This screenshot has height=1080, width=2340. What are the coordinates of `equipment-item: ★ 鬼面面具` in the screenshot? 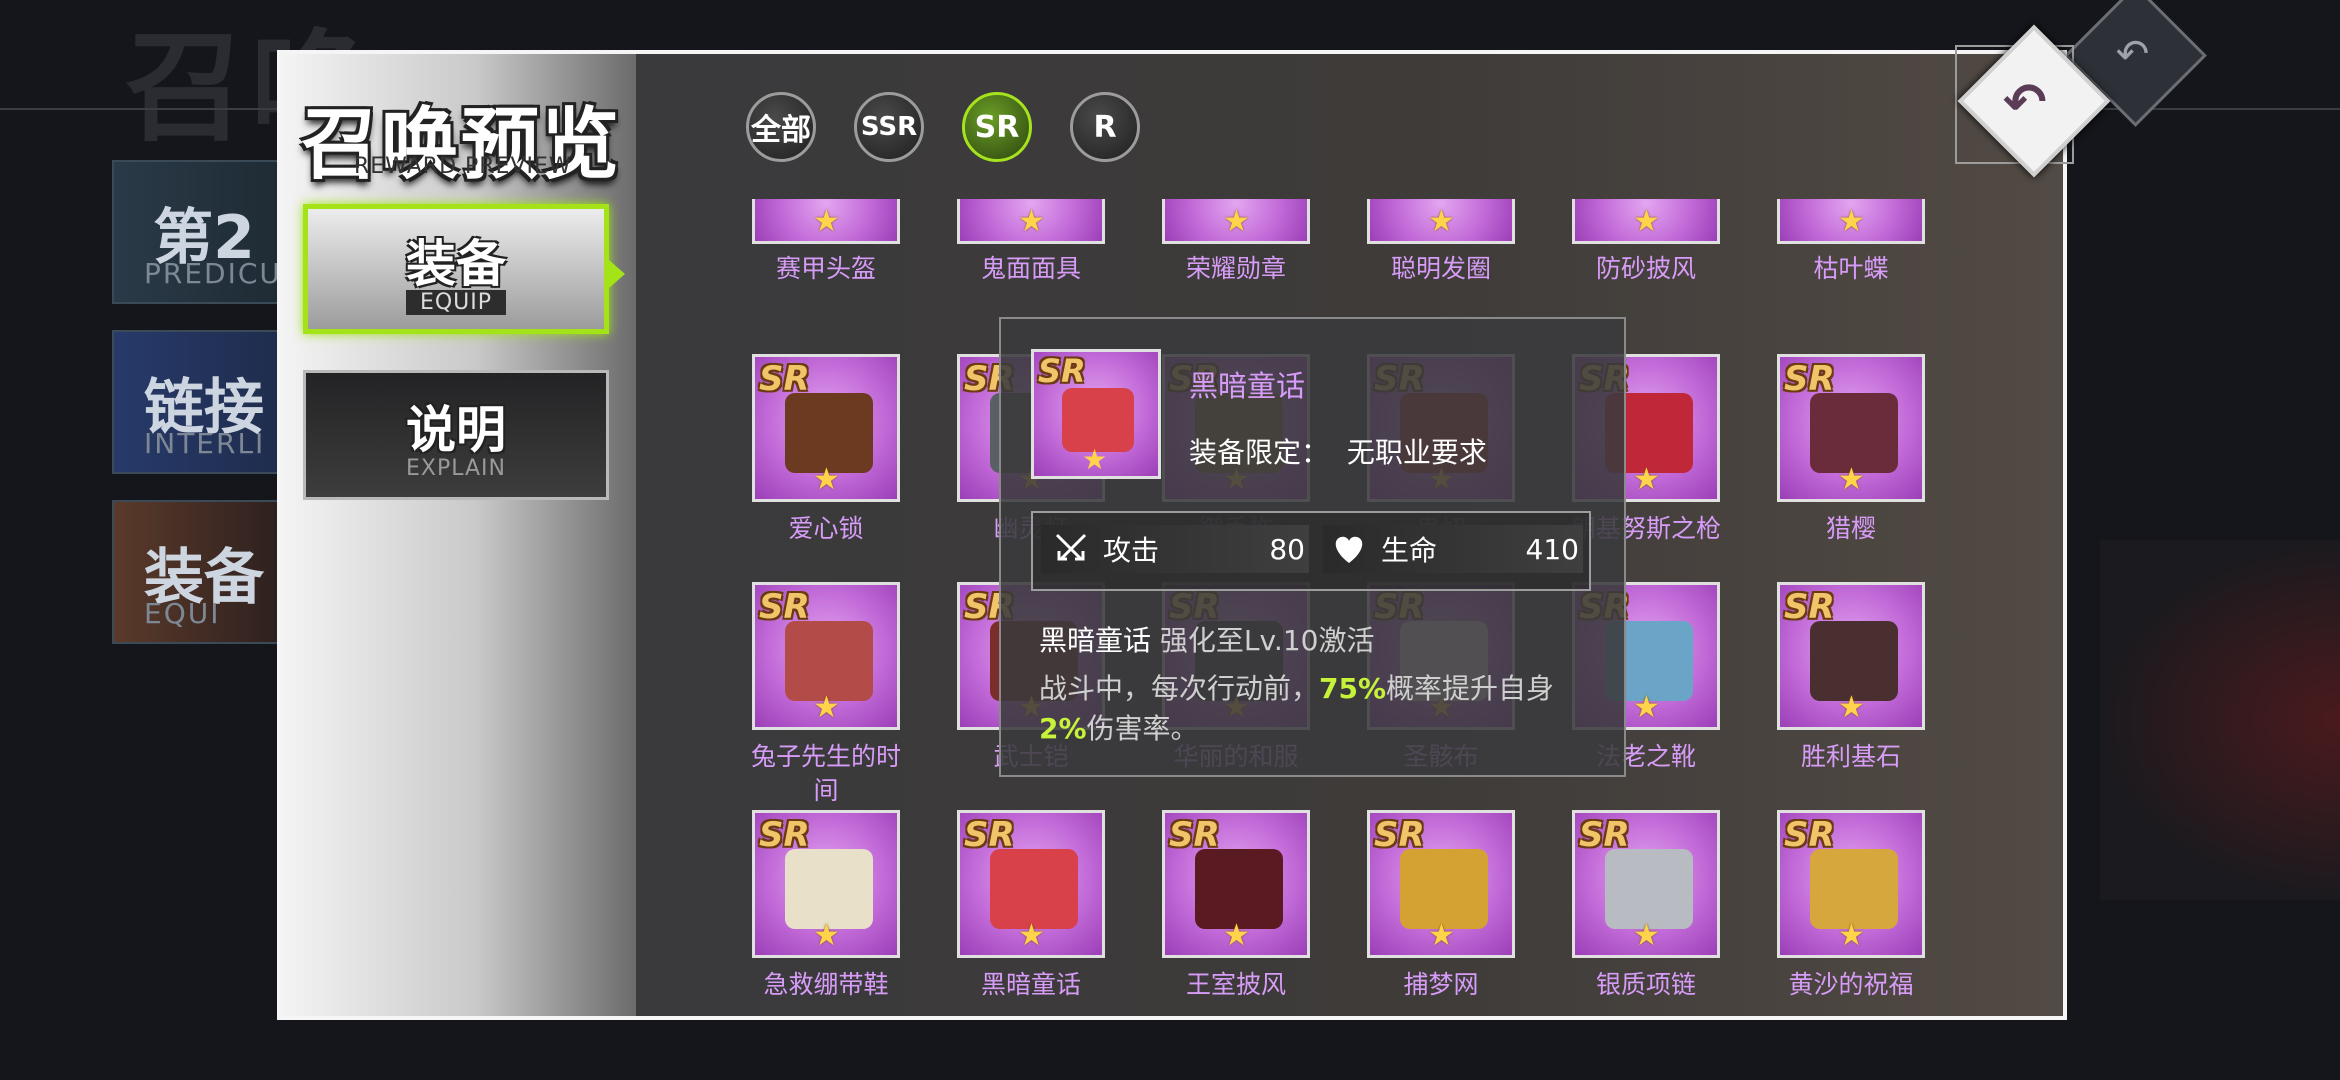 It's located at (1031, 242).